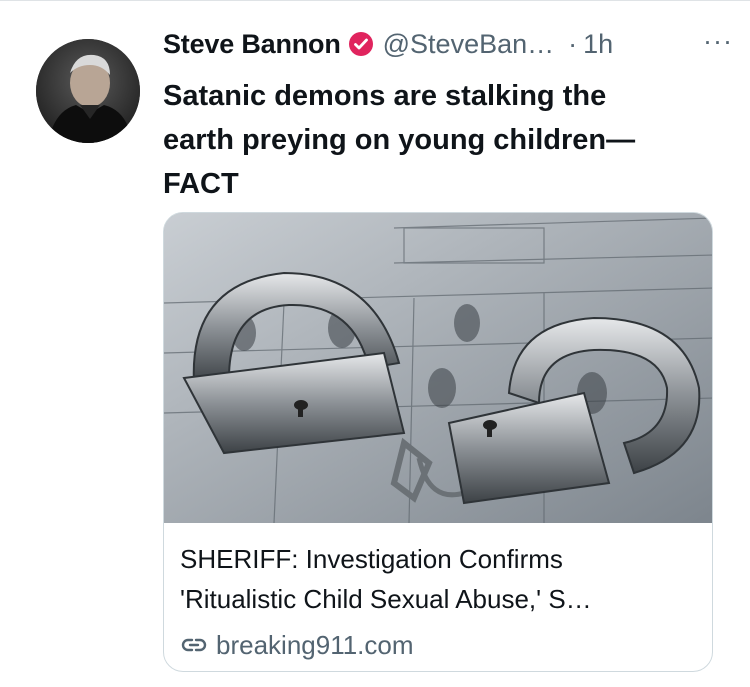  What do you see at coordinates (375, 0) in the screenshot?
I see `top-divider` at bounding box center [375, 0].